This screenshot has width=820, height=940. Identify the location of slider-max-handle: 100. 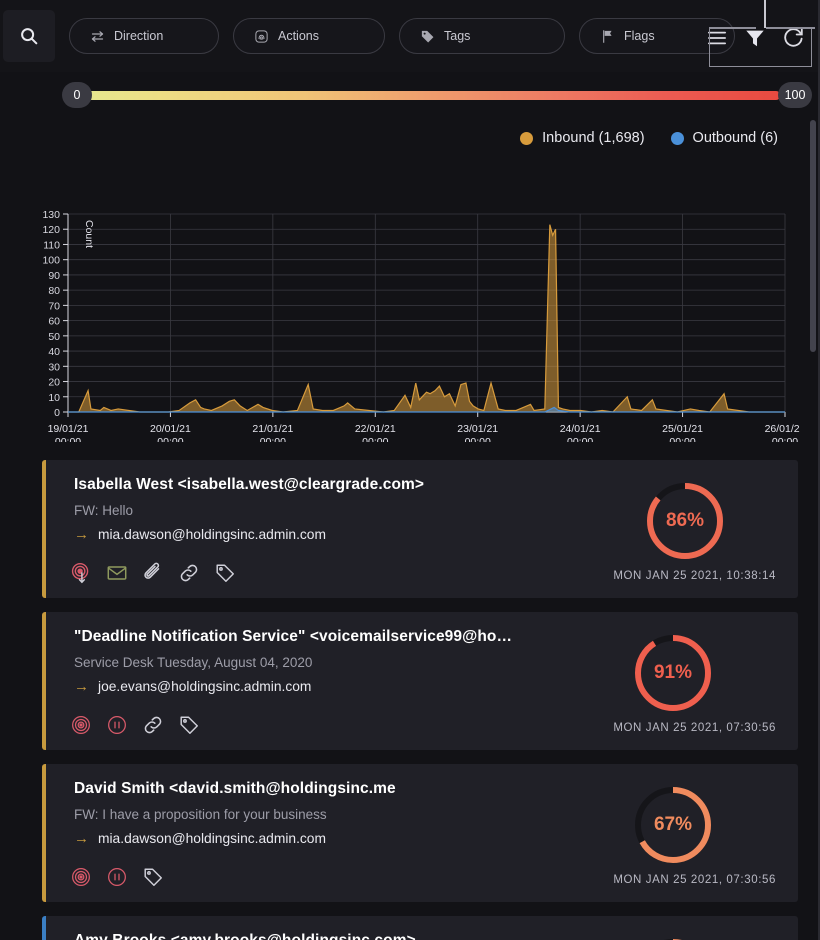
(795, 95).